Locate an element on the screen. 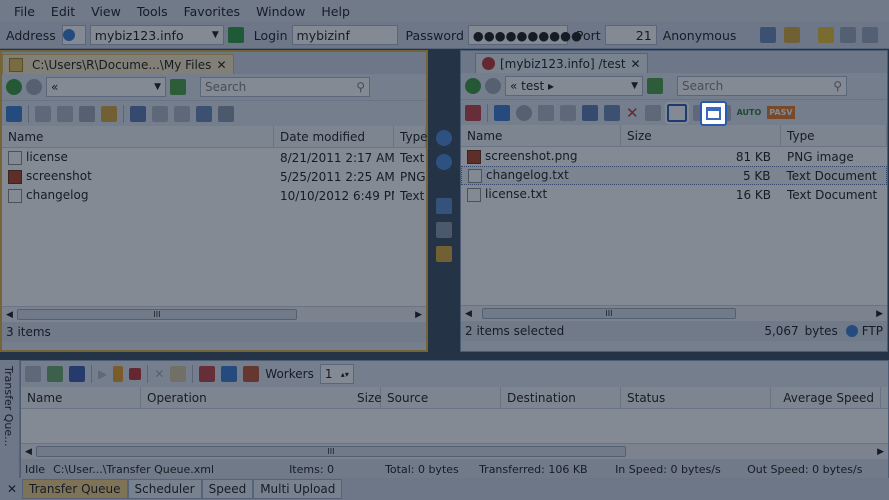  column-header-status: Status is located at coordinates (696, 397).